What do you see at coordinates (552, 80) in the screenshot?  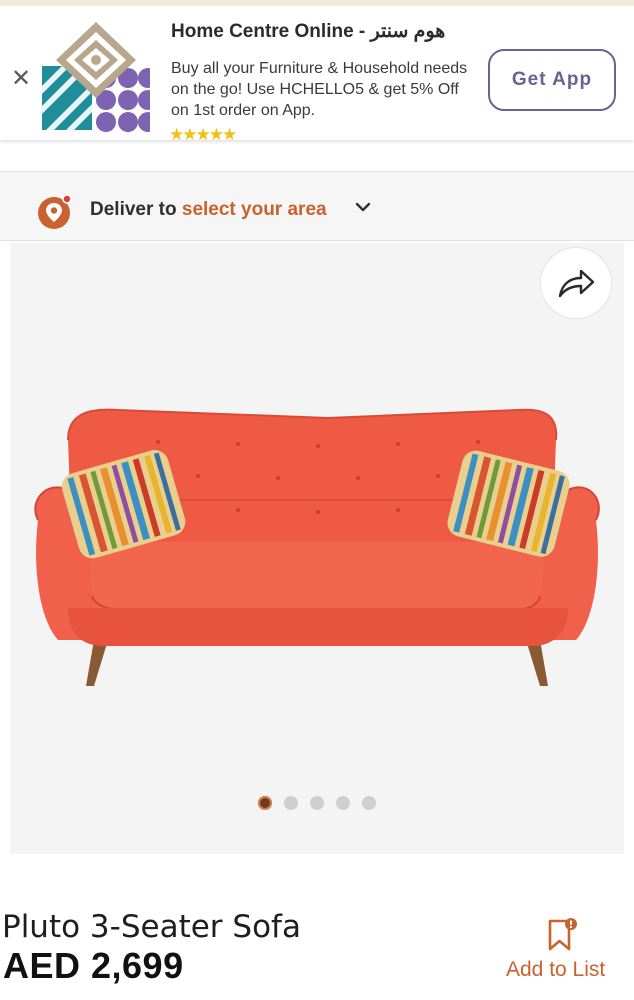 I see `get-app-button: Get App` at bounding box center [552, 80].